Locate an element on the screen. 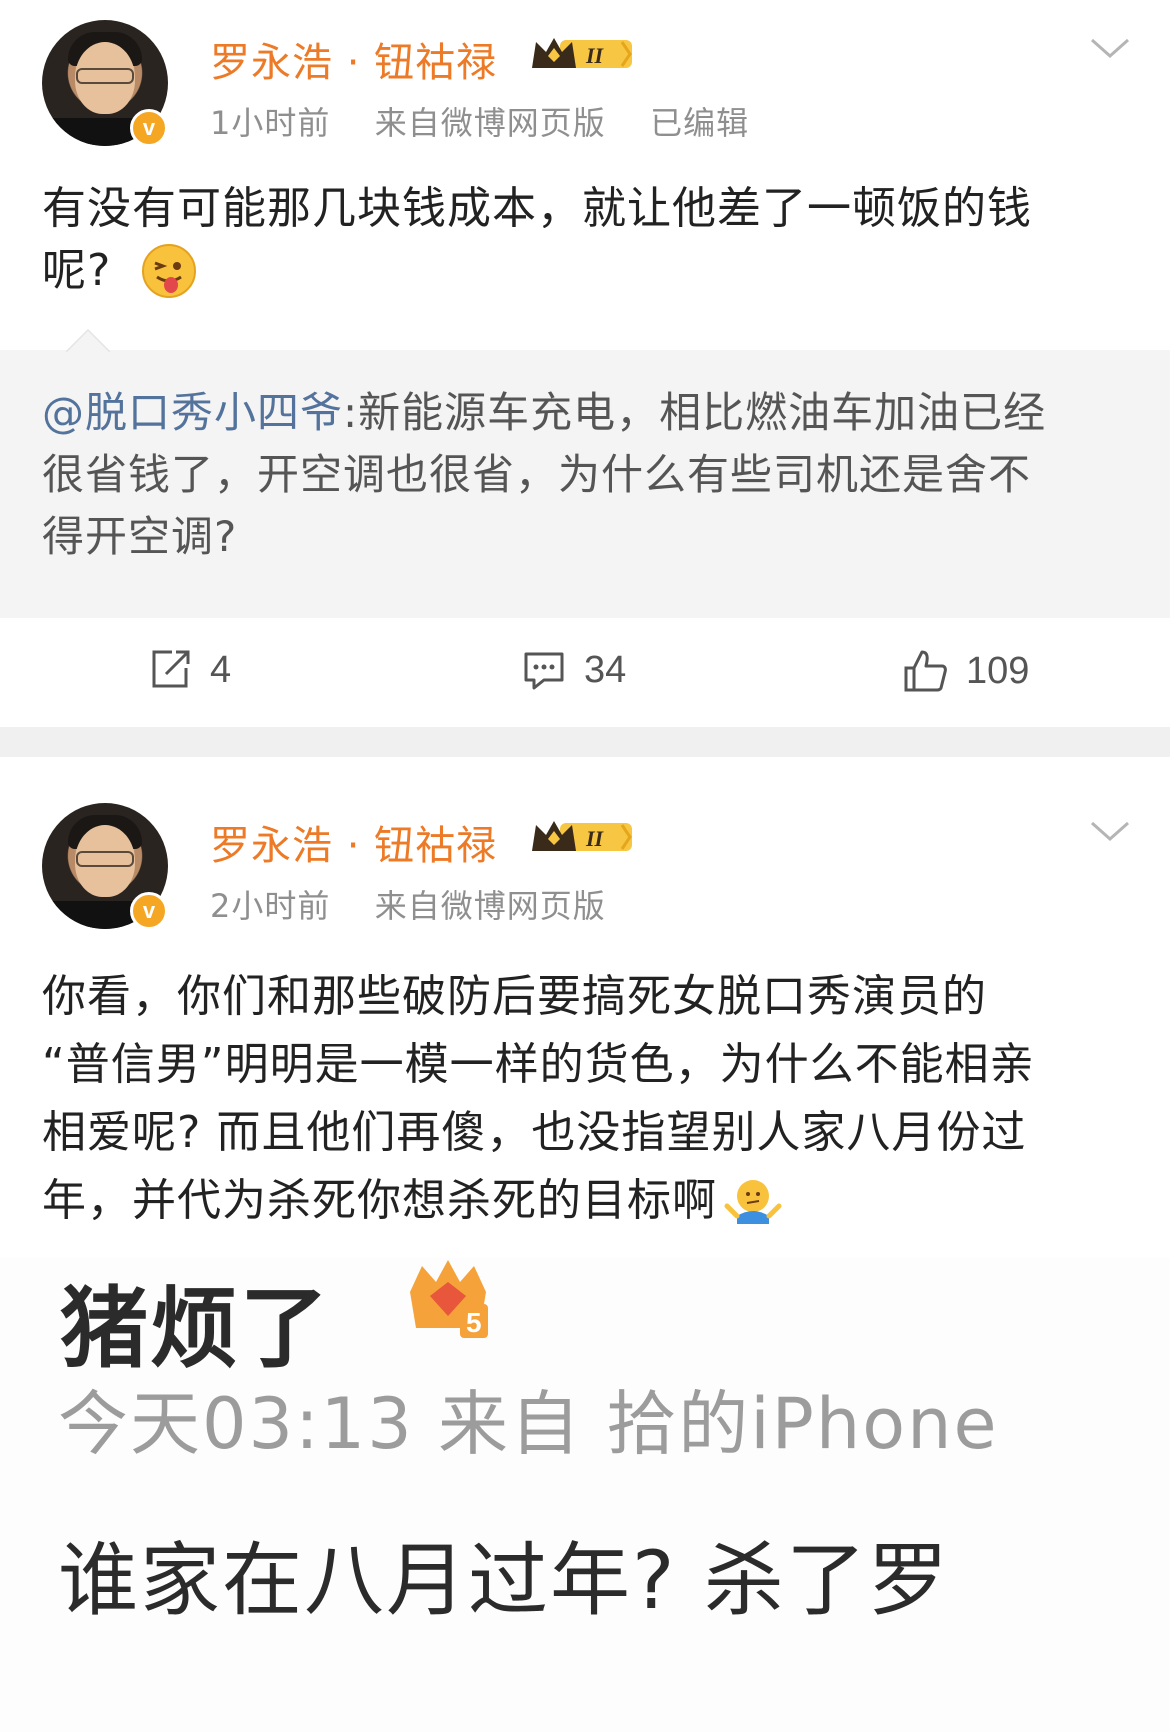 This screenshot has width=1170, height=1732. shrug-emoji-icon is located at coordinates (753, 1202).